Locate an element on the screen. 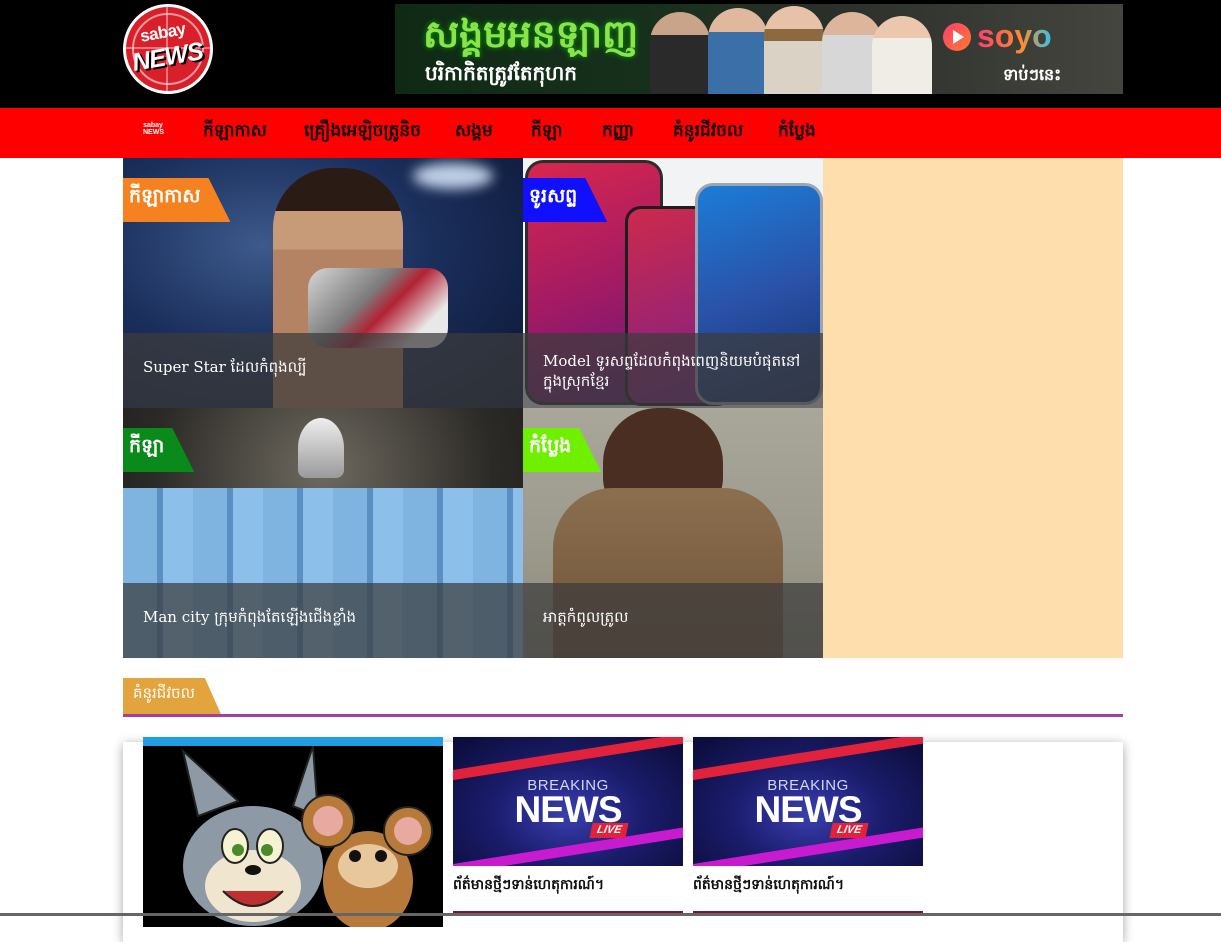 This screenshot has width=1221, height=942. nav-item-society: សង្គម is located at coordinates (474, 131).